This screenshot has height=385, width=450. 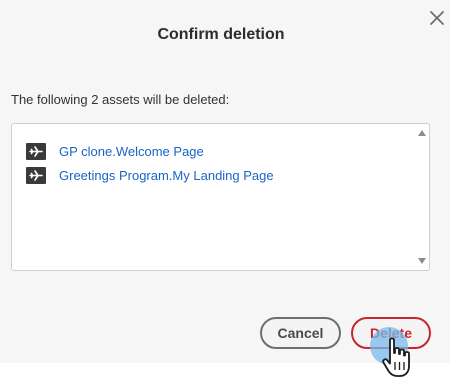 What do you see at coordinates (422, 261) in the screenshot?
I see `scroll-down-arrow-icon` at bounding box center [422, 261].